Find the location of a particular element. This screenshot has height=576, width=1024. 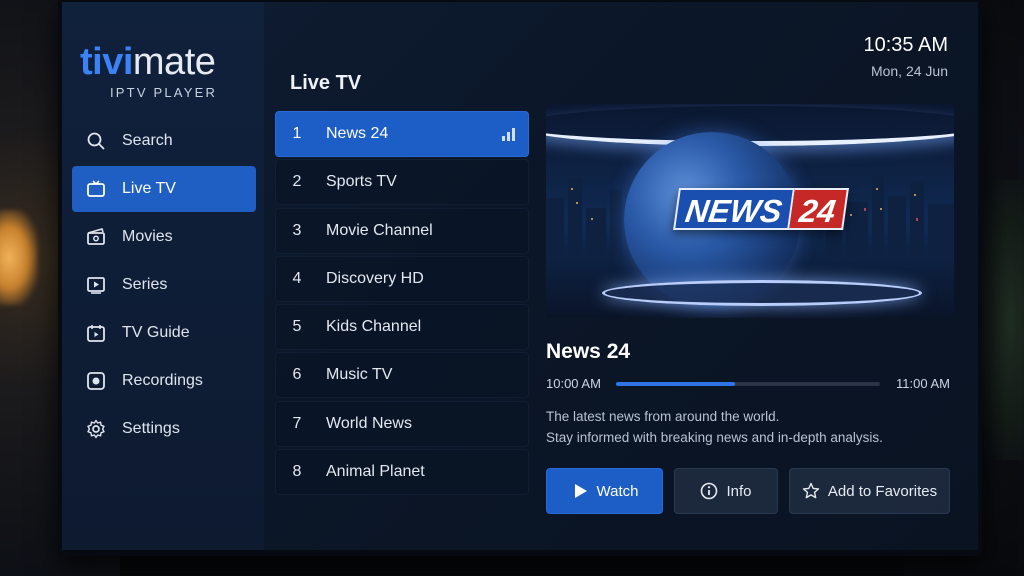

description-line: The latest news from around the world. is located at coordinates (663, 416).